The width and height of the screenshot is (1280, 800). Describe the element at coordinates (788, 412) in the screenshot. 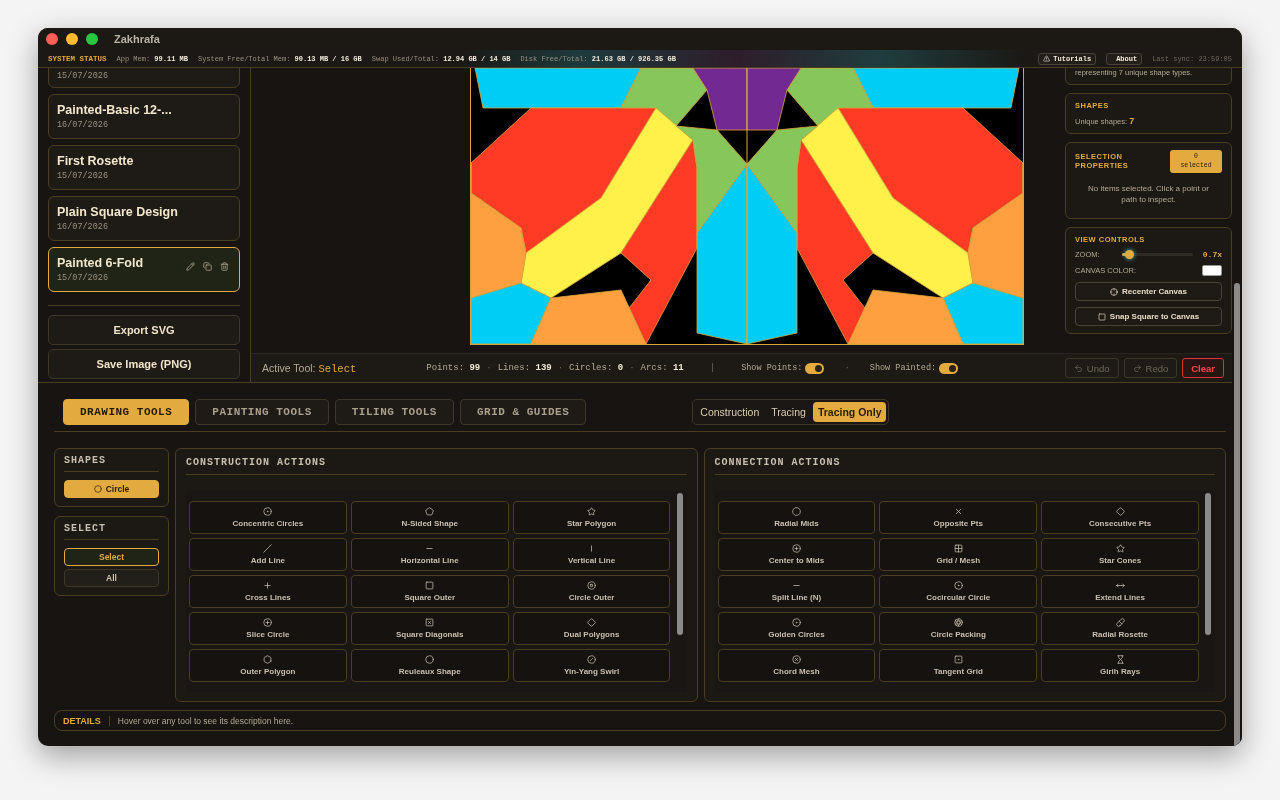

I see `mode-option: Tracing` at that location.